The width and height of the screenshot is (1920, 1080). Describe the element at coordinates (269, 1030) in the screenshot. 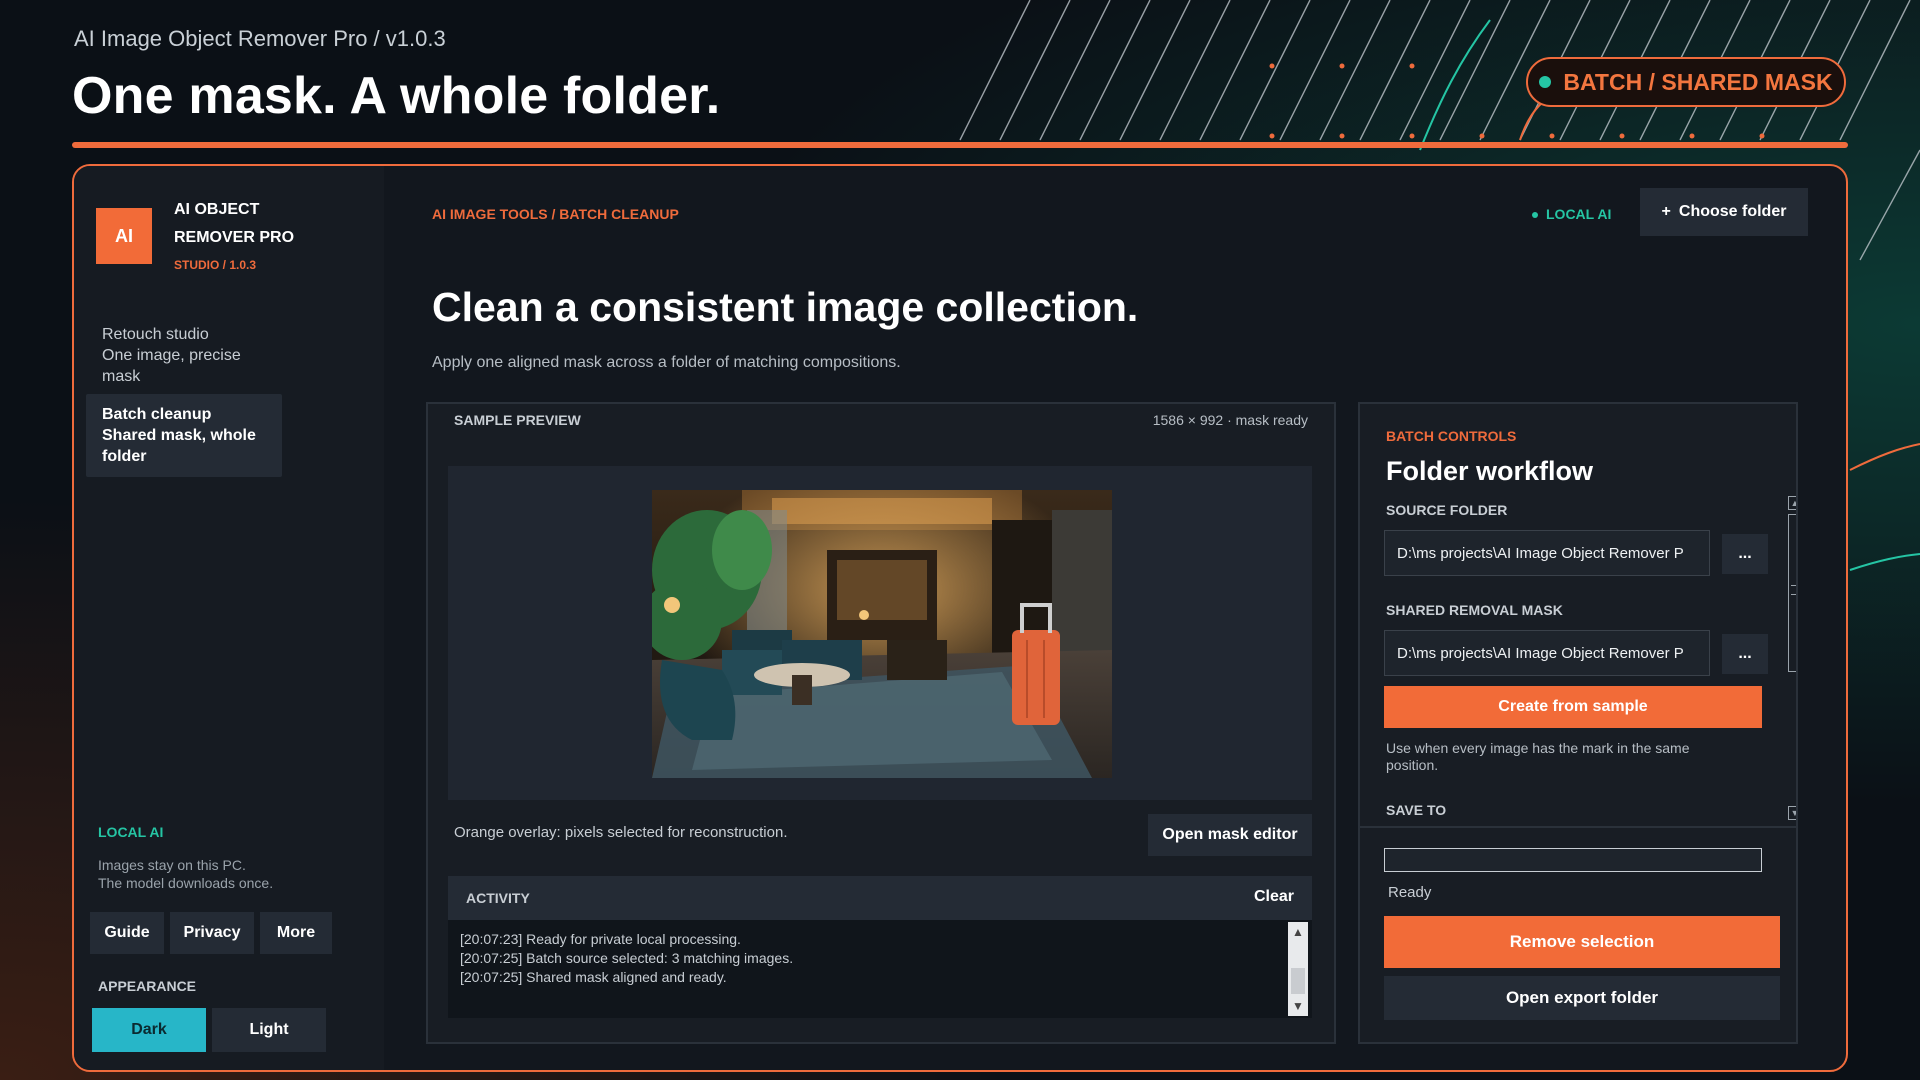

I see `appearance-light-option: Light` at that location.